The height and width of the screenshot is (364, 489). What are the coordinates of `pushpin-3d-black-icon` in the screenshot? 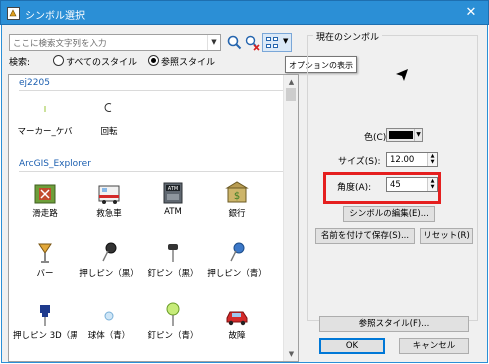 It's located at (45, 315).